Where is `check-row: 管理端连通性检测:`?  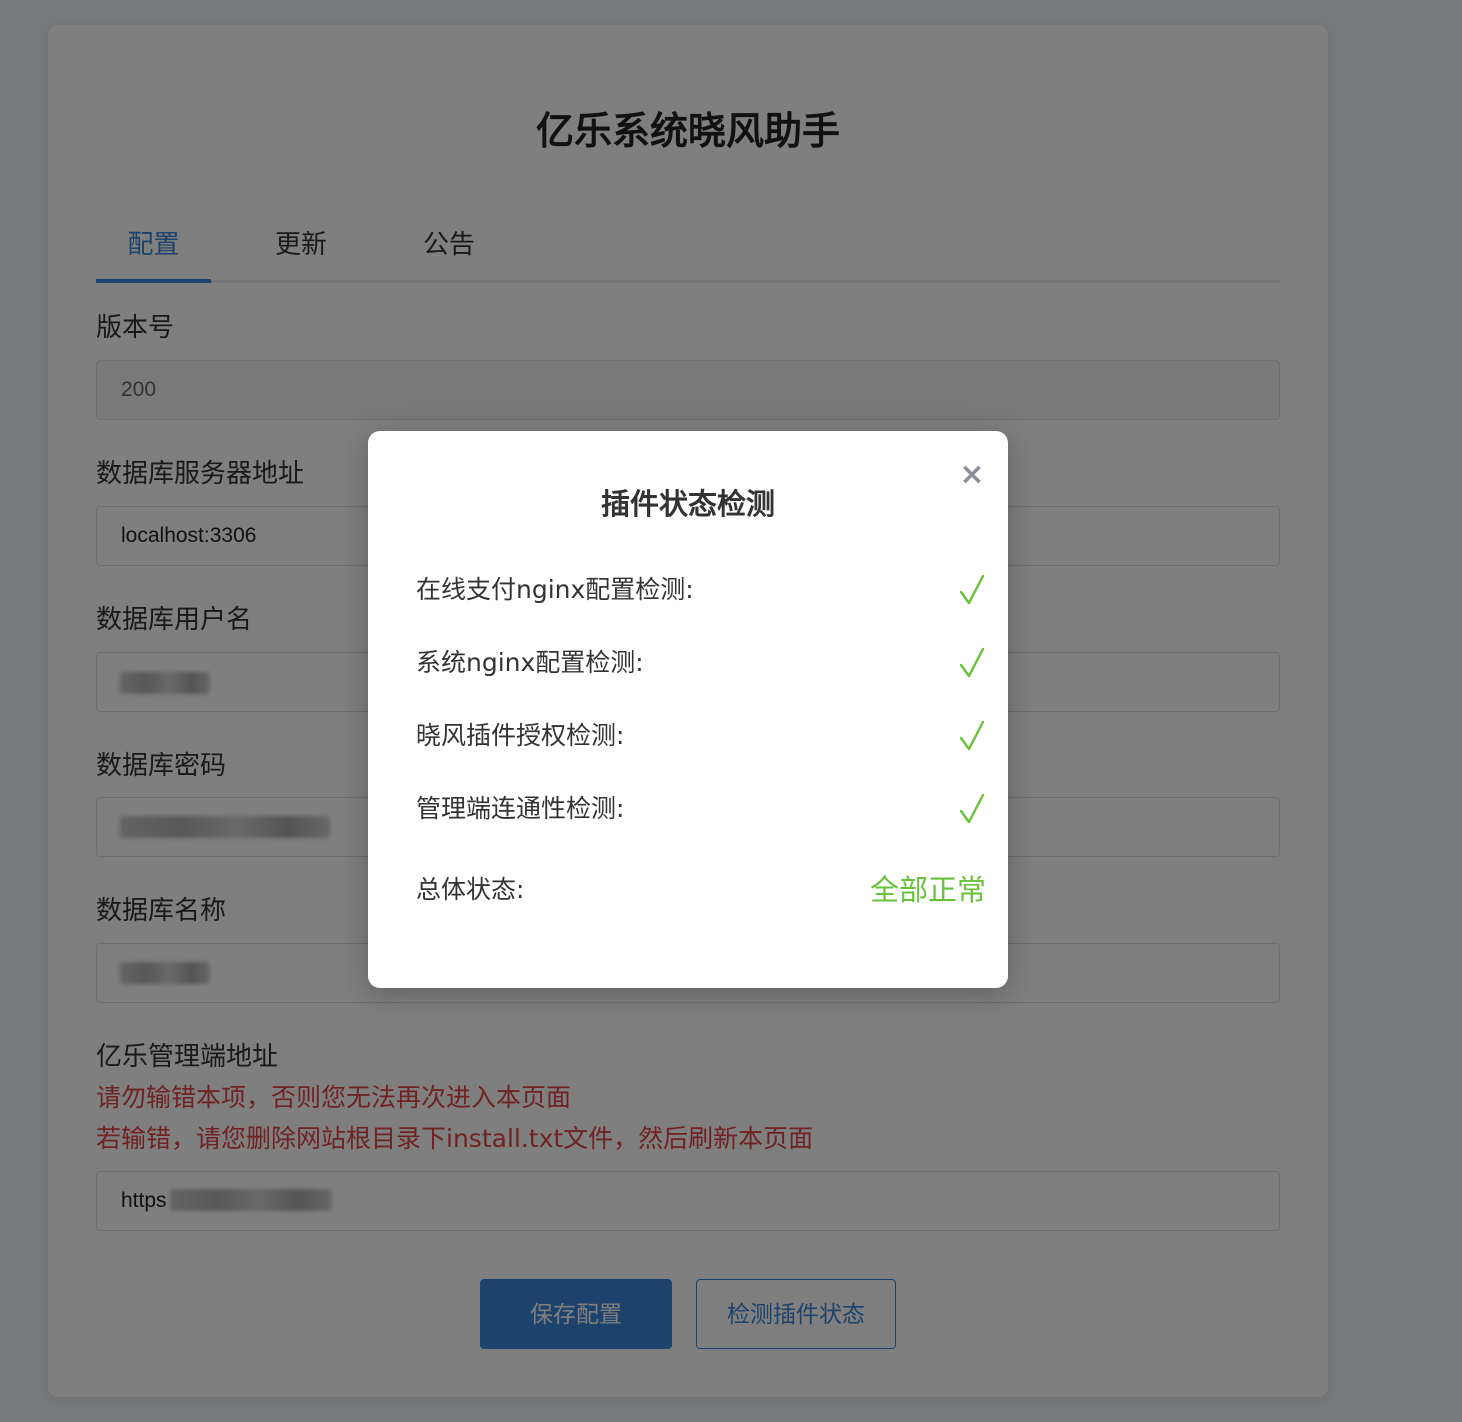
check-row: 管理端连通性检测: is located at coordinates (701, 809).